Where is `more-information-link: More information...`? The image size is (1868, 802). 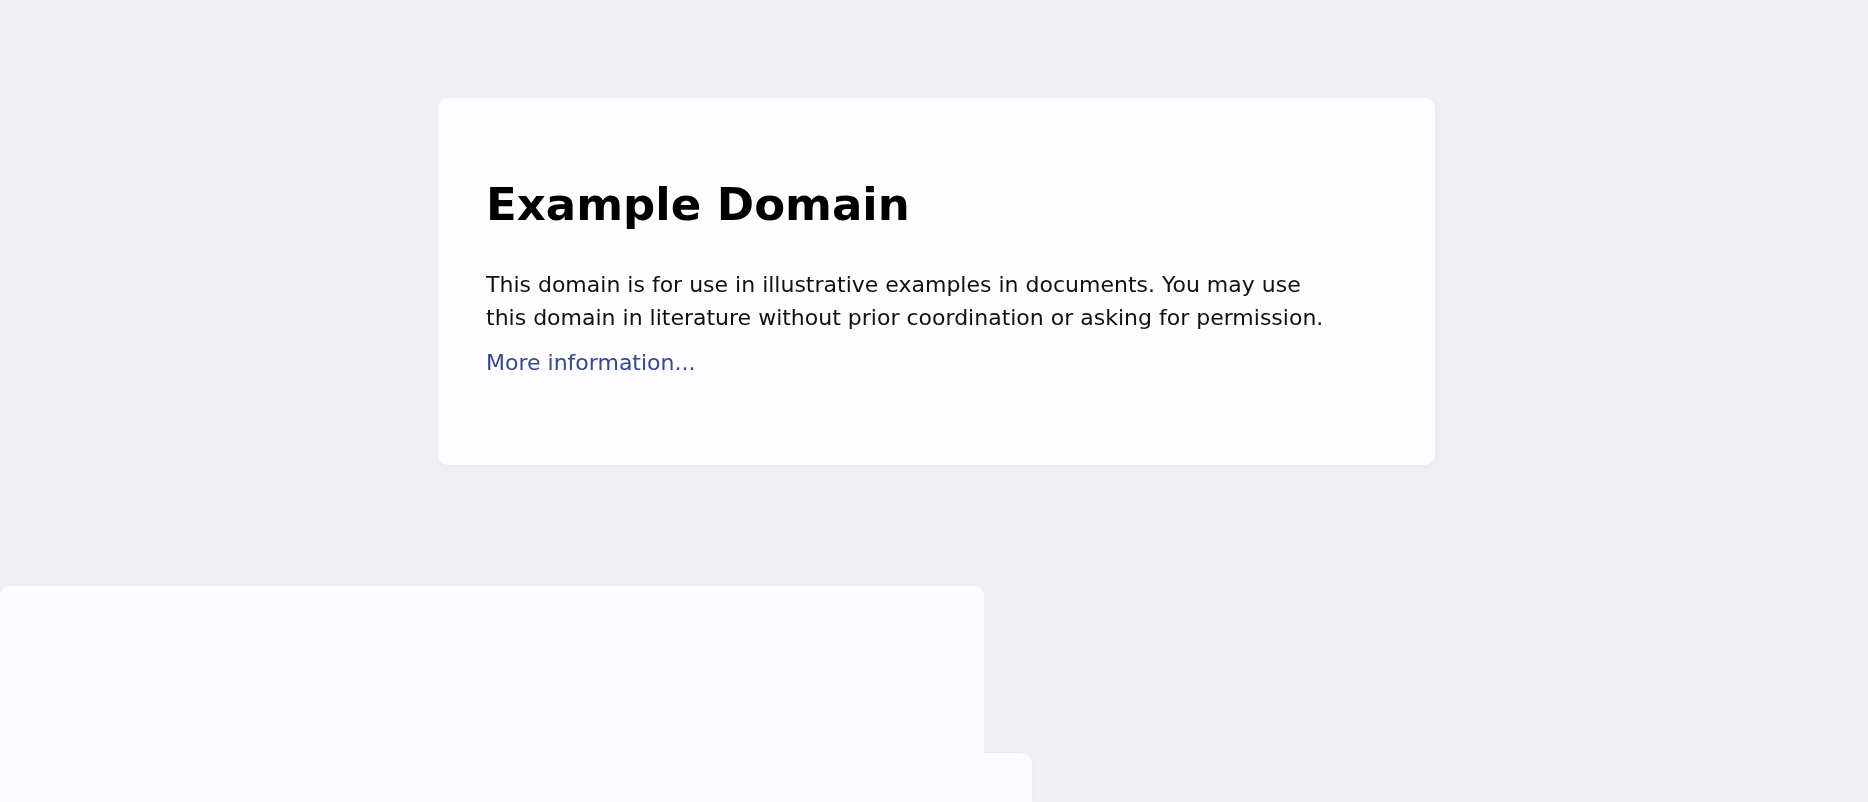
more-information-link: More information... is located at coordinates (591, 362).